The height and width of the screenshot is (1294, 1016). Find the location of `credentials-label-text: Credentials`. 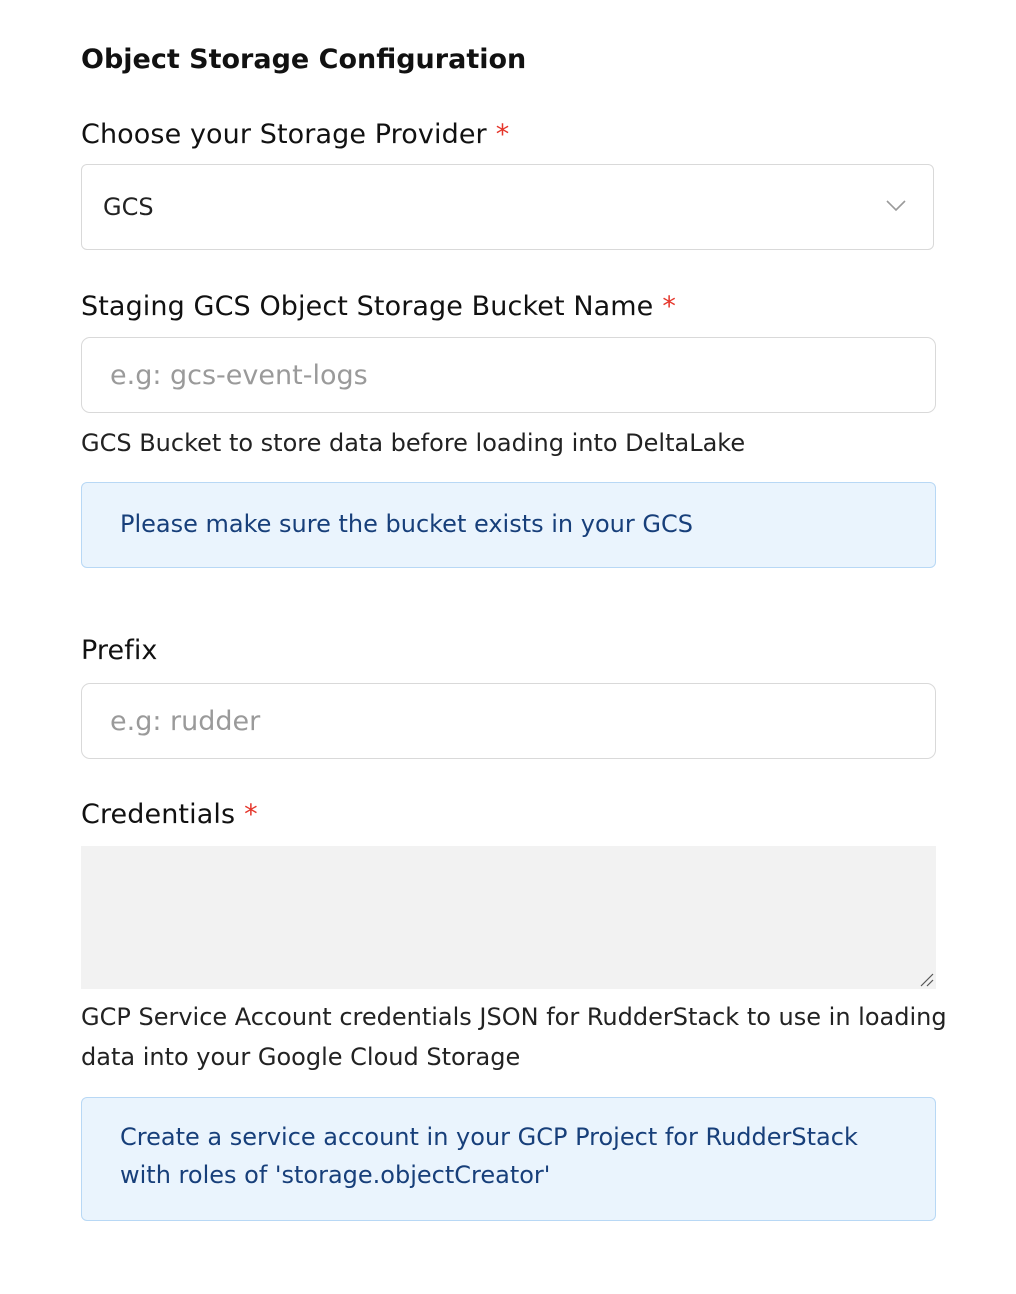

credentials-label-text: Credentials is located at coordinates (158, 814).